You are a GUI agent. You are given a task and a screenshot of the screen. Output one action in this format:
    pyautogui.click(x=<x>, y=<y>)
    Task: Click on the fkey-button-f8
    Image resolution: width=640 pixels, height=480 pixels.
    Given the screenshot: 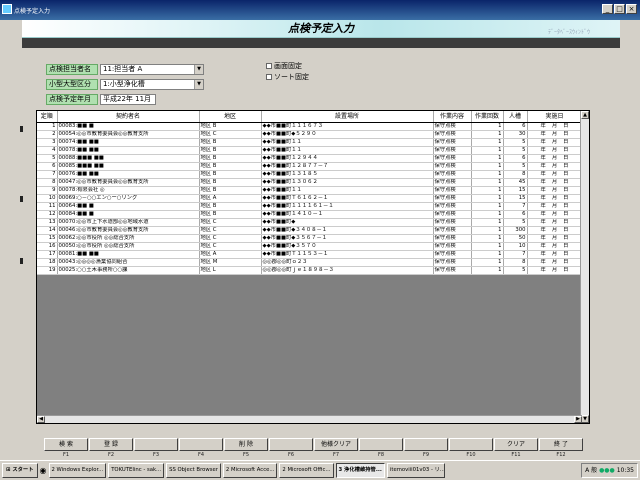 What is the action you would take?
    pyautogui.click(x=381, y=444)
    